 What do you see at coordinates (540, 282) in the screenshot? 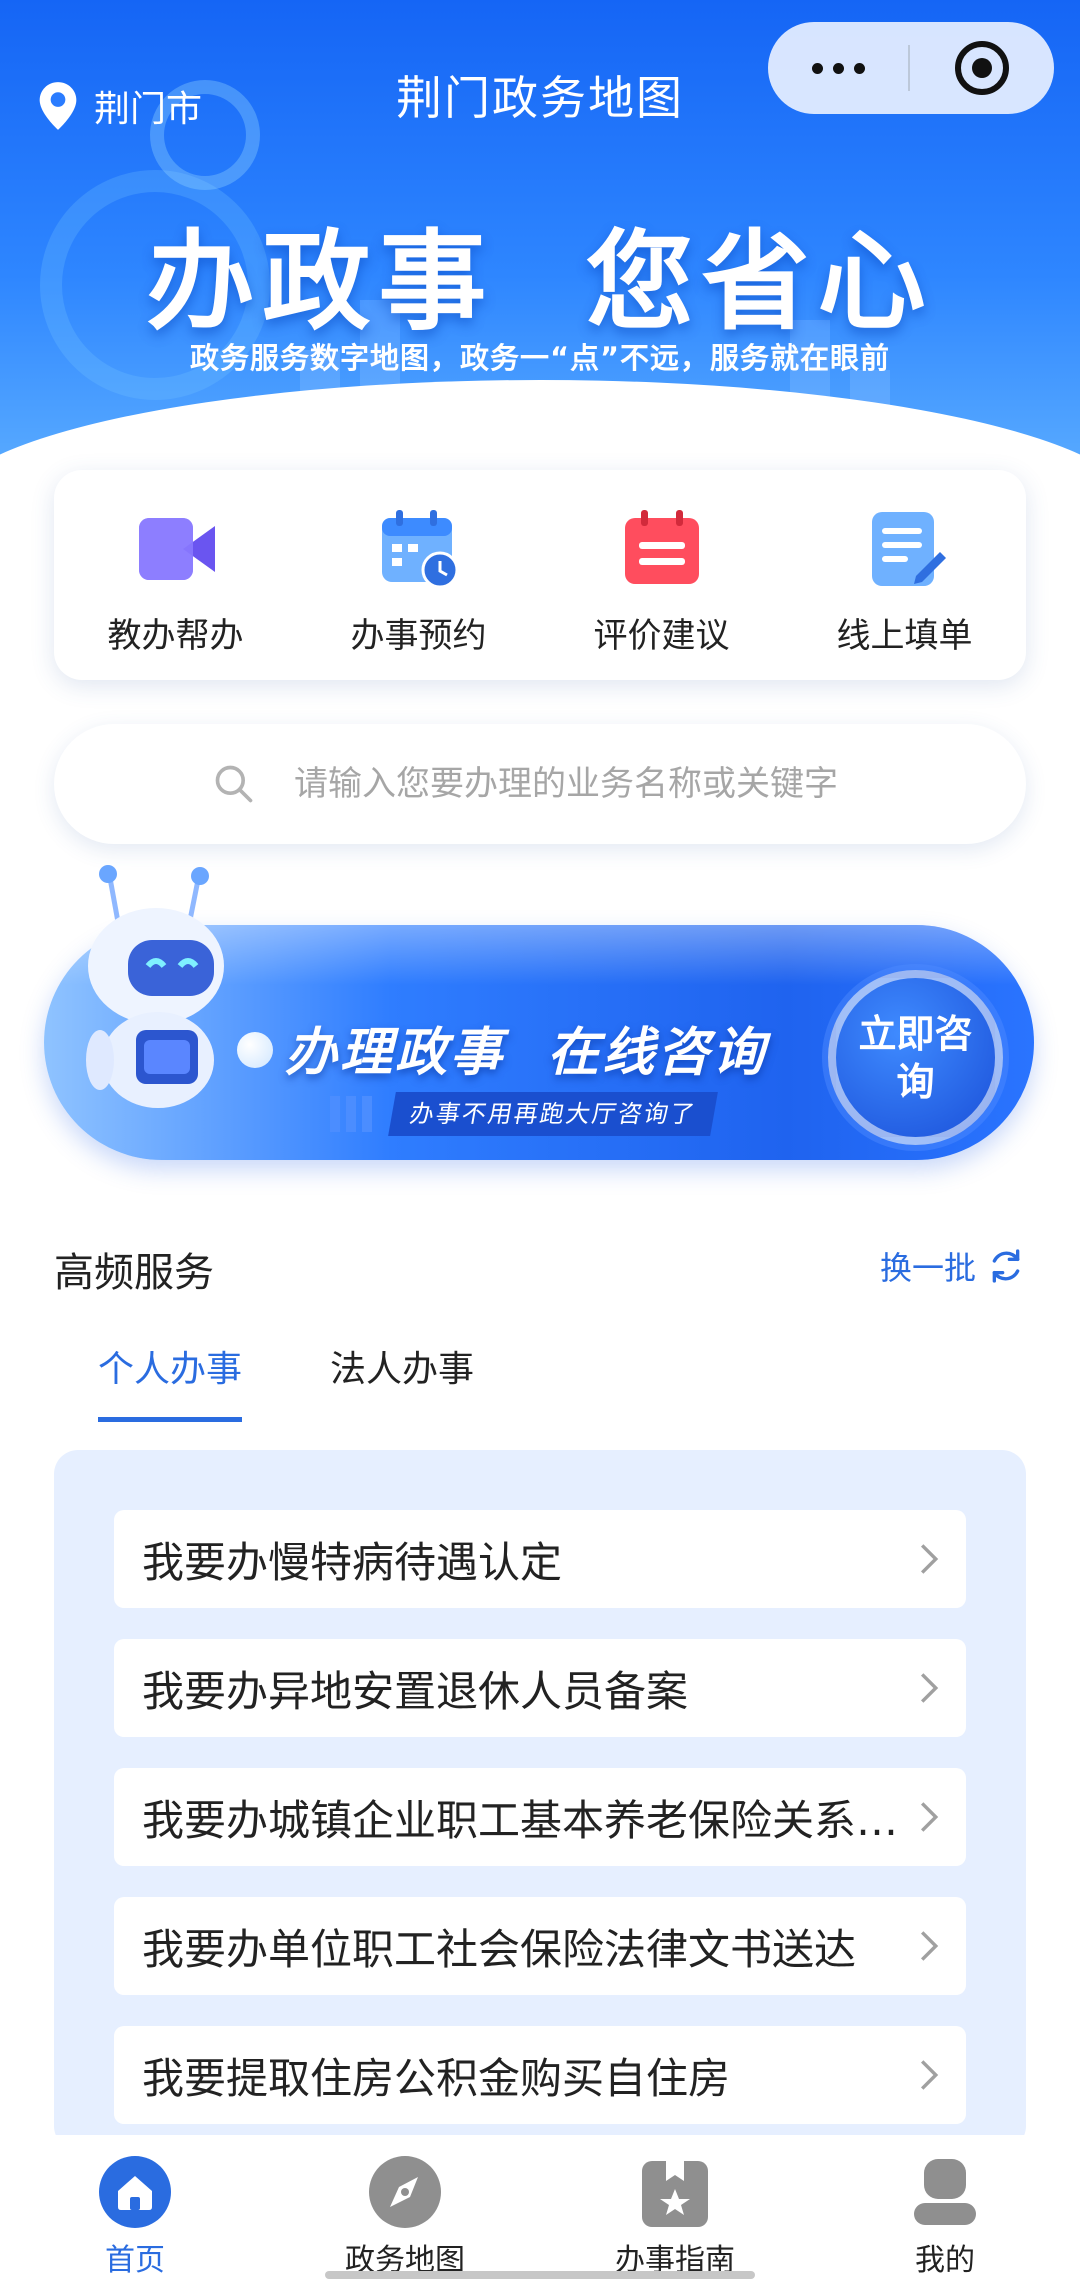
I see `hero-slogan: 办政事 您省心` at bounding box center [540, 282].